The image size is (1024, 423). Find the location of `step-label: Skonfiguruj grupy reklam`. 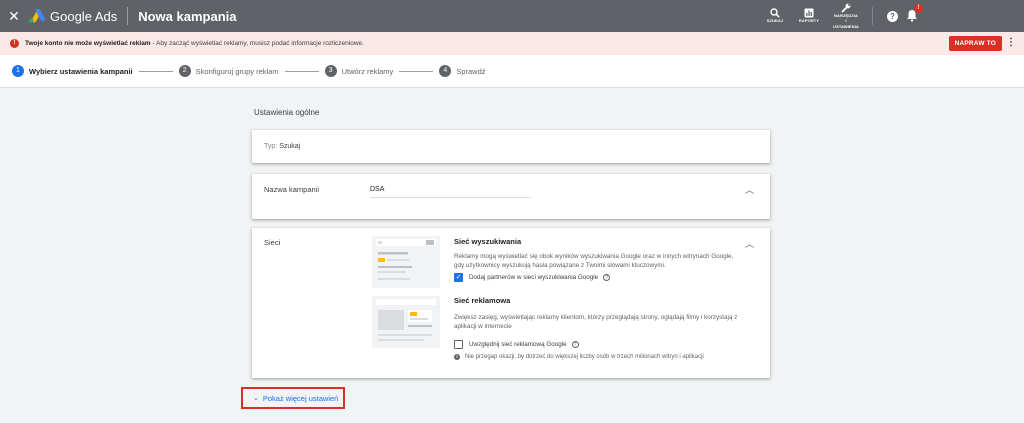

step-label: Skonfiguruj grupy reklam is located at coordinates (237, 71).